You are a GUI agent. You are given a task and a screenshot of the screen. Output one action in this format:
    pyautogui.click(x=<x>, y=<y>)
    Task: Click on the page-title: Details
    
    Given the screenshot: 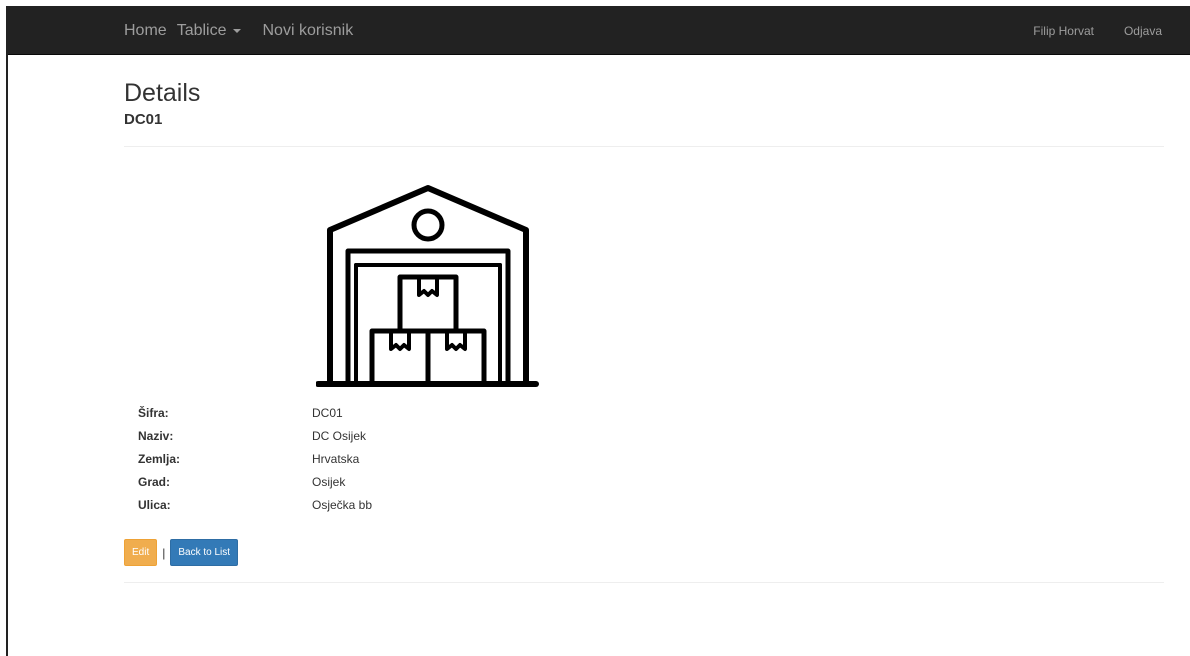 What is the action you would take?
    pyautogui.click(x=162, y=93)
    